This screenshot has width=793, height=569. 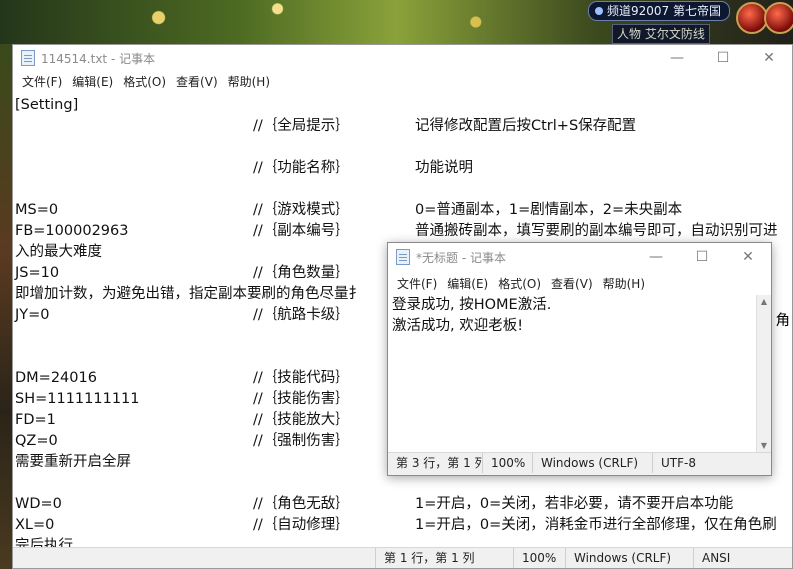 I want to click on config-description: 普通搬砖副本，填写要刷的副本编号即可，自动识别可进, so click(x=596, y=231).